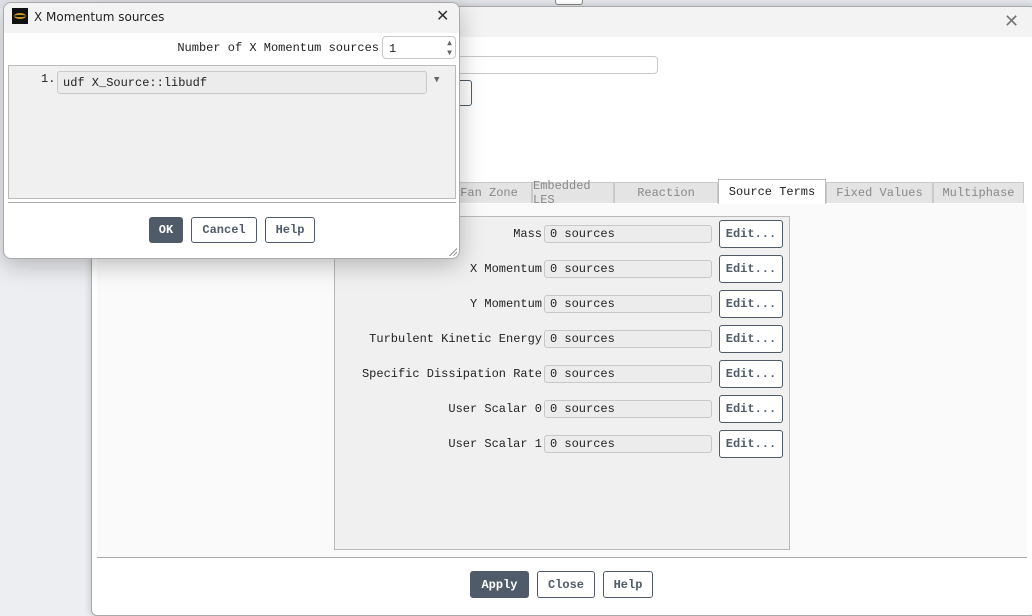 Image resolution: width=1032 pixels, height=616 pixels. What do you see at coordinates (166, 230) in the screenshot?
I see `ok-button: OK` at bounding box center [166, 230].